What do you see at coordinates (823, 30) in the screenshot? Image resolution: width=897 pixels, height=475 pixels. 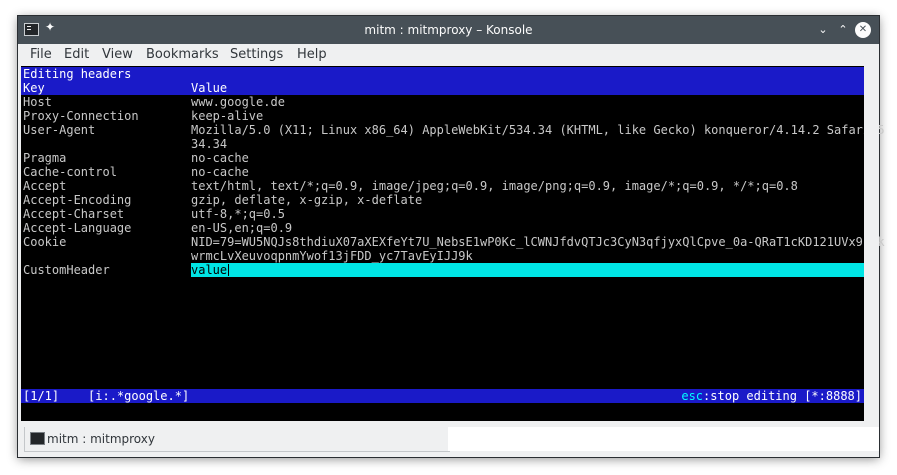 I see `minimize-icon: ⌄` at bounding box center [823, 30].